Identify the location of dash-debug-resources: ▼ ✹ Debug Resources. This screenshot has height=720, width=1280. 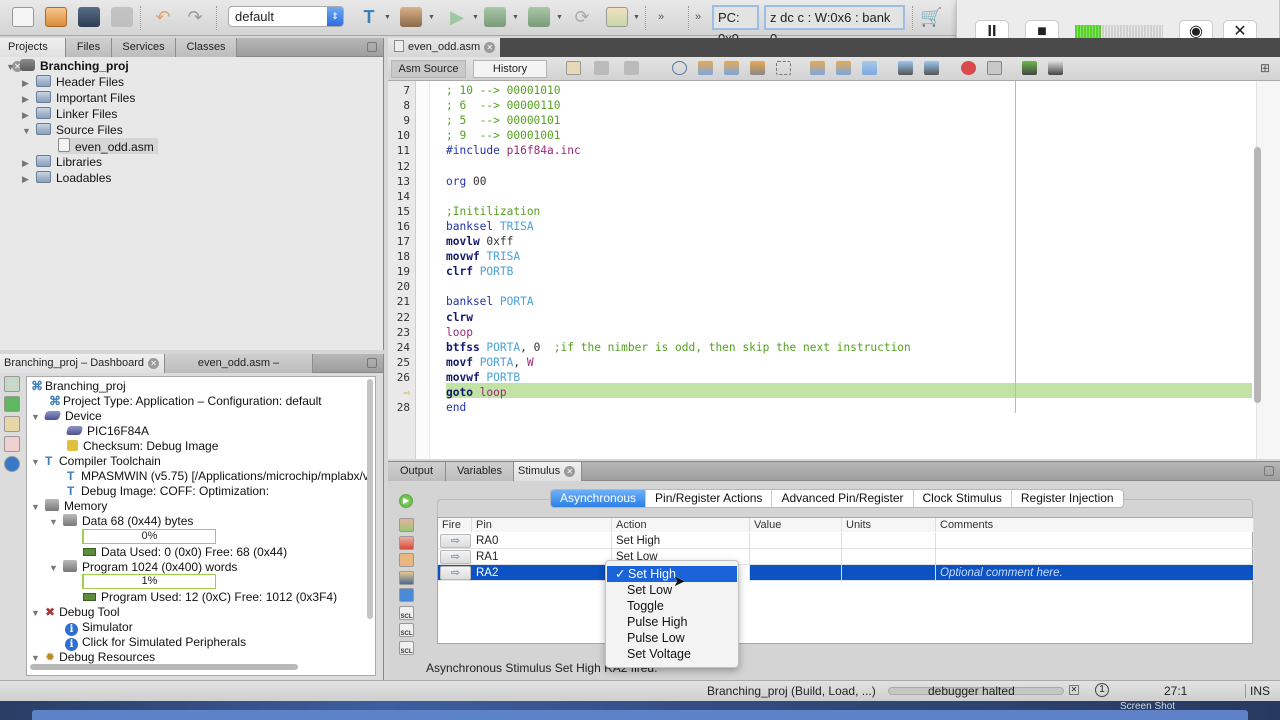
(93, 657).